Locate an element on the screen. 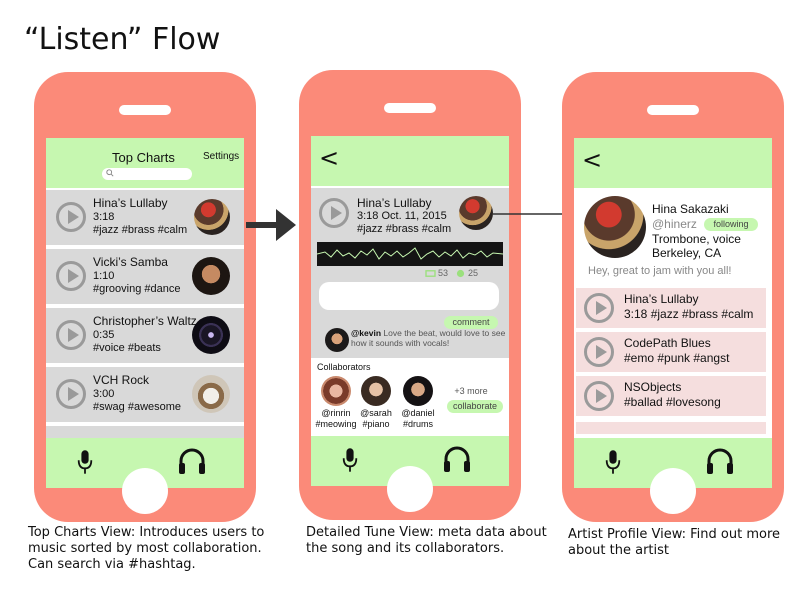  comment-input is located at coordinates (409, 296).